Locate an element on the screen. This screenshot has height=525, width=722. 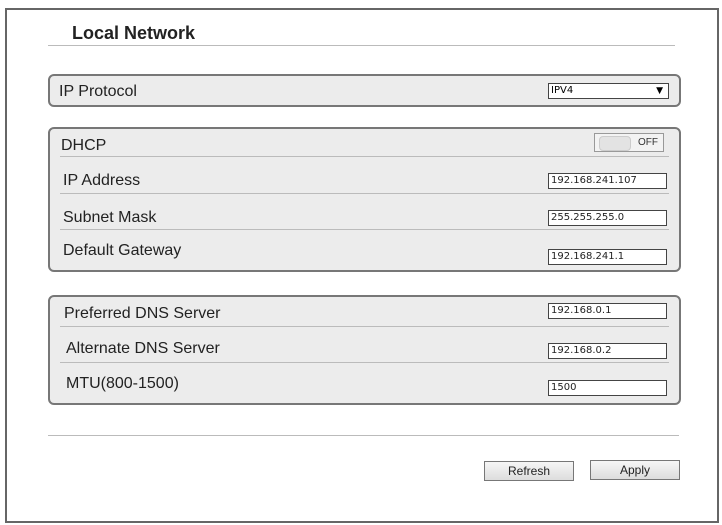
toggle-knob is located at coordinates (615, 143).